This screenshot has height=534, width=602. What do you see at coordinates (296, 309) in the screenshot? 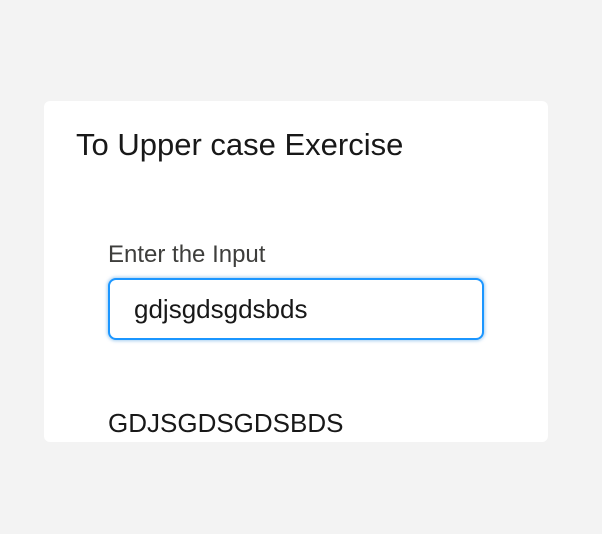
I see `text-input` at bounding box center [296, 309].